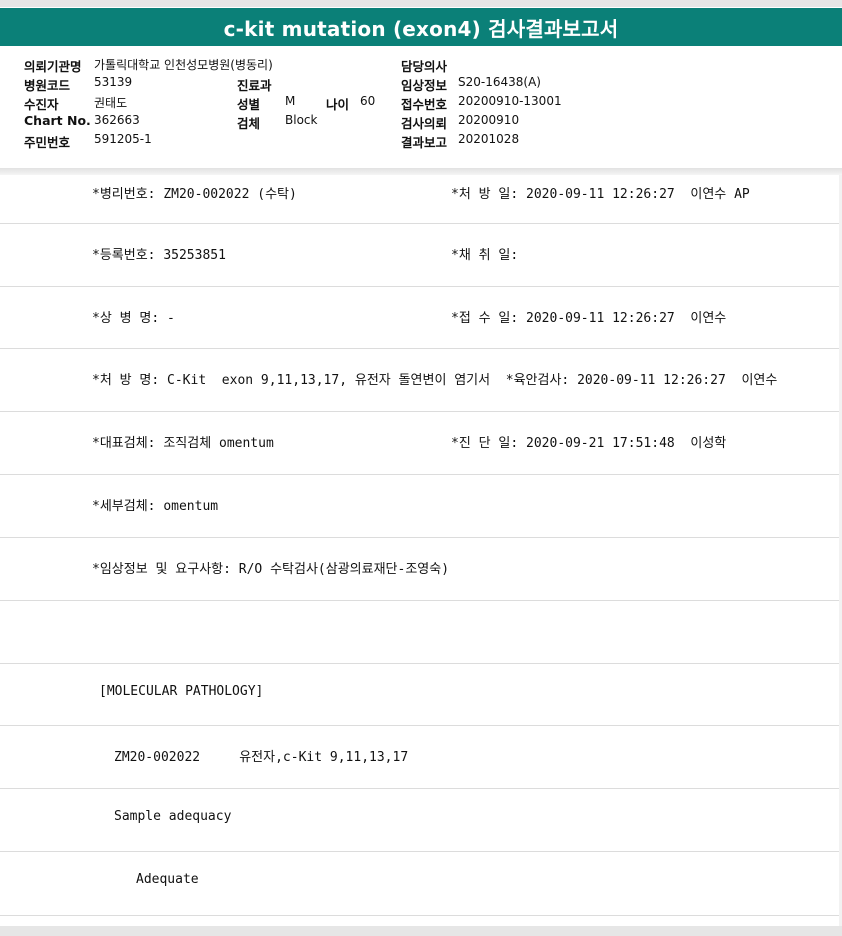 The height and width of the screenshot is (936, 842). What do you see at coordinates (117, 120) in the screenshot?
I see `chart-no-value: 362663` at bounding box center [117, 120].